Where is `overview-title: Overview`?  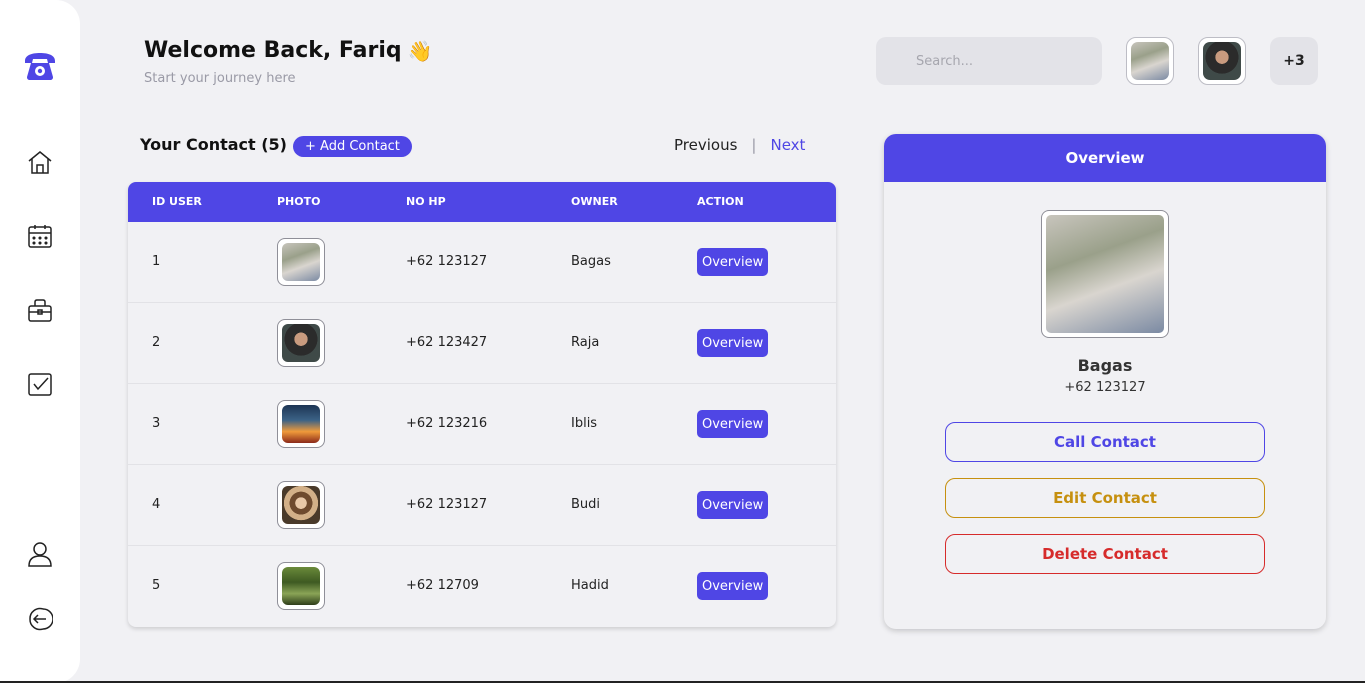 overview-title: Overview is located at coordinates (1105, 158).